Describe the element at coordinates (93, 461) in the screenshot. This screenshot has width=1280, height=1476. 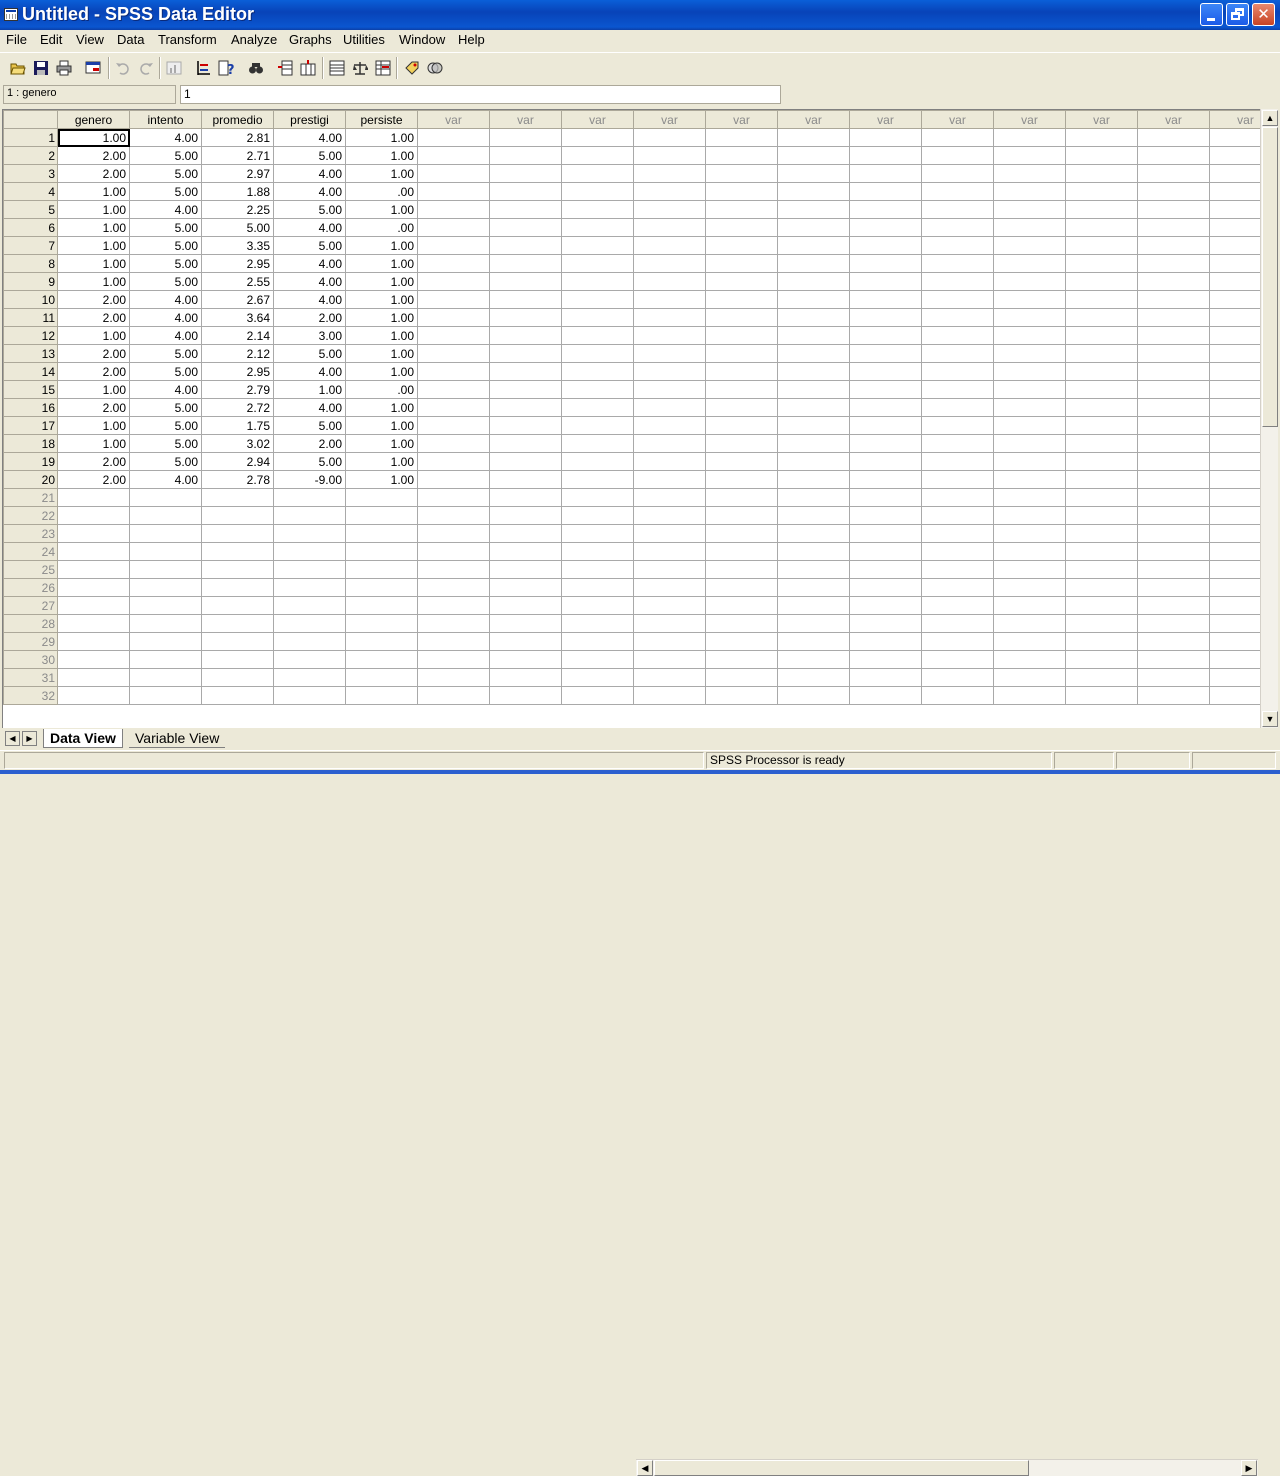
I see `data-cell: 2.00` at that location.